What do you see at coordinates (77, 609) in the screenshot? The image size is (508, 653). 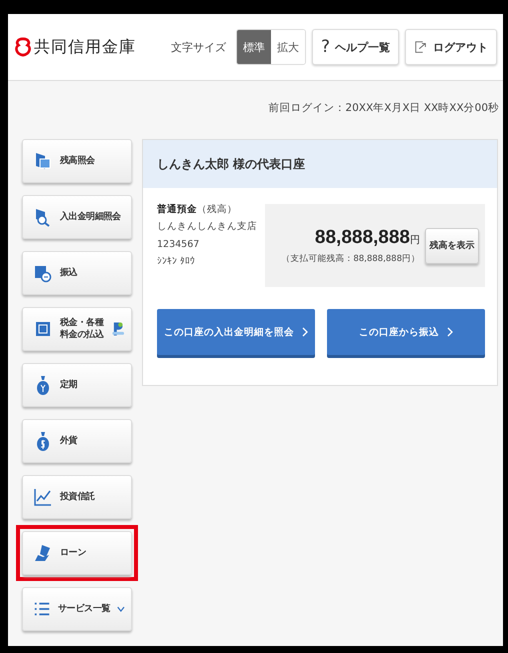 I see `sidebar-item: サービス一覧` at bounding box center [77, 609].